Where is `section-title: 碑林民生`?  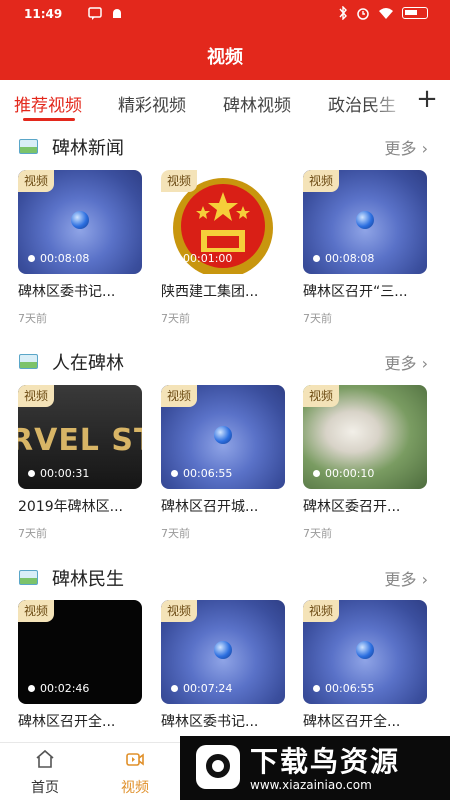
section-title: 碑林民生 is located at coordinates (88, 579).